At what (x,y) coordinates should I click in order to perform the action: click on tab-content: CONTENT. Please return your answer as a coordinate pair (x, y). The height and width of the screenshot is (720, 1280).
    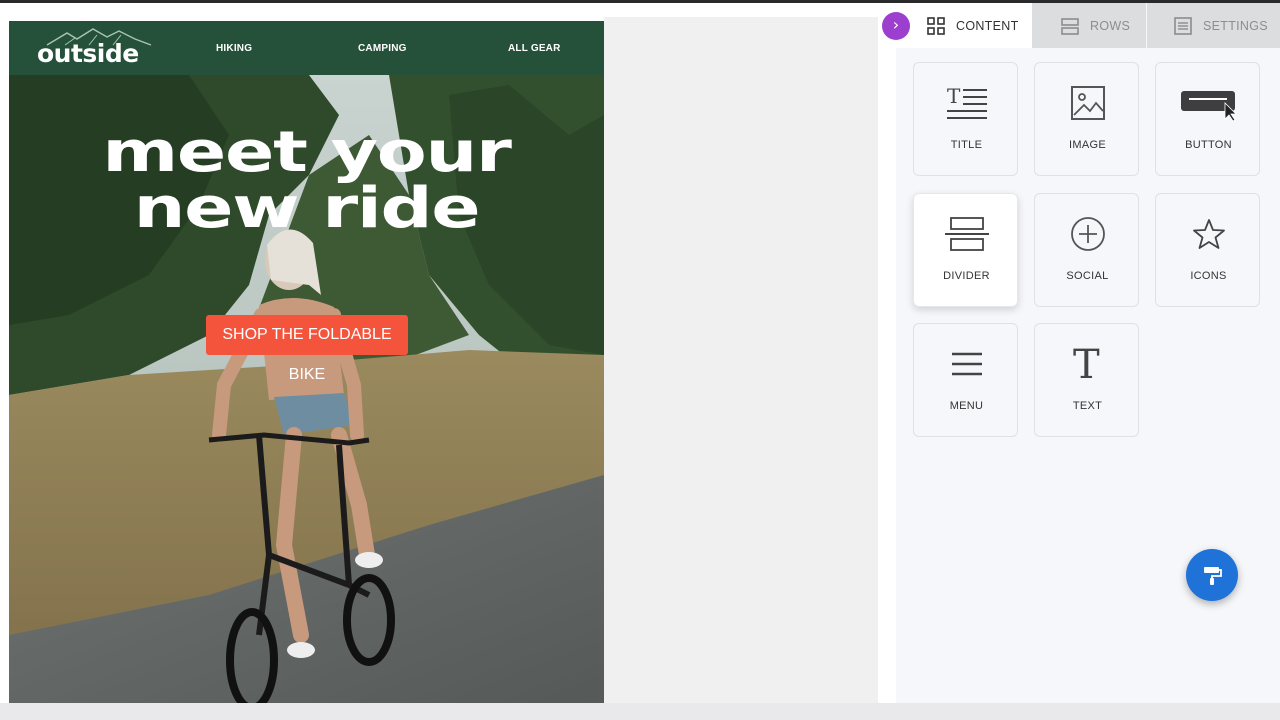
    Looking at the image, I should click on (964, 25).